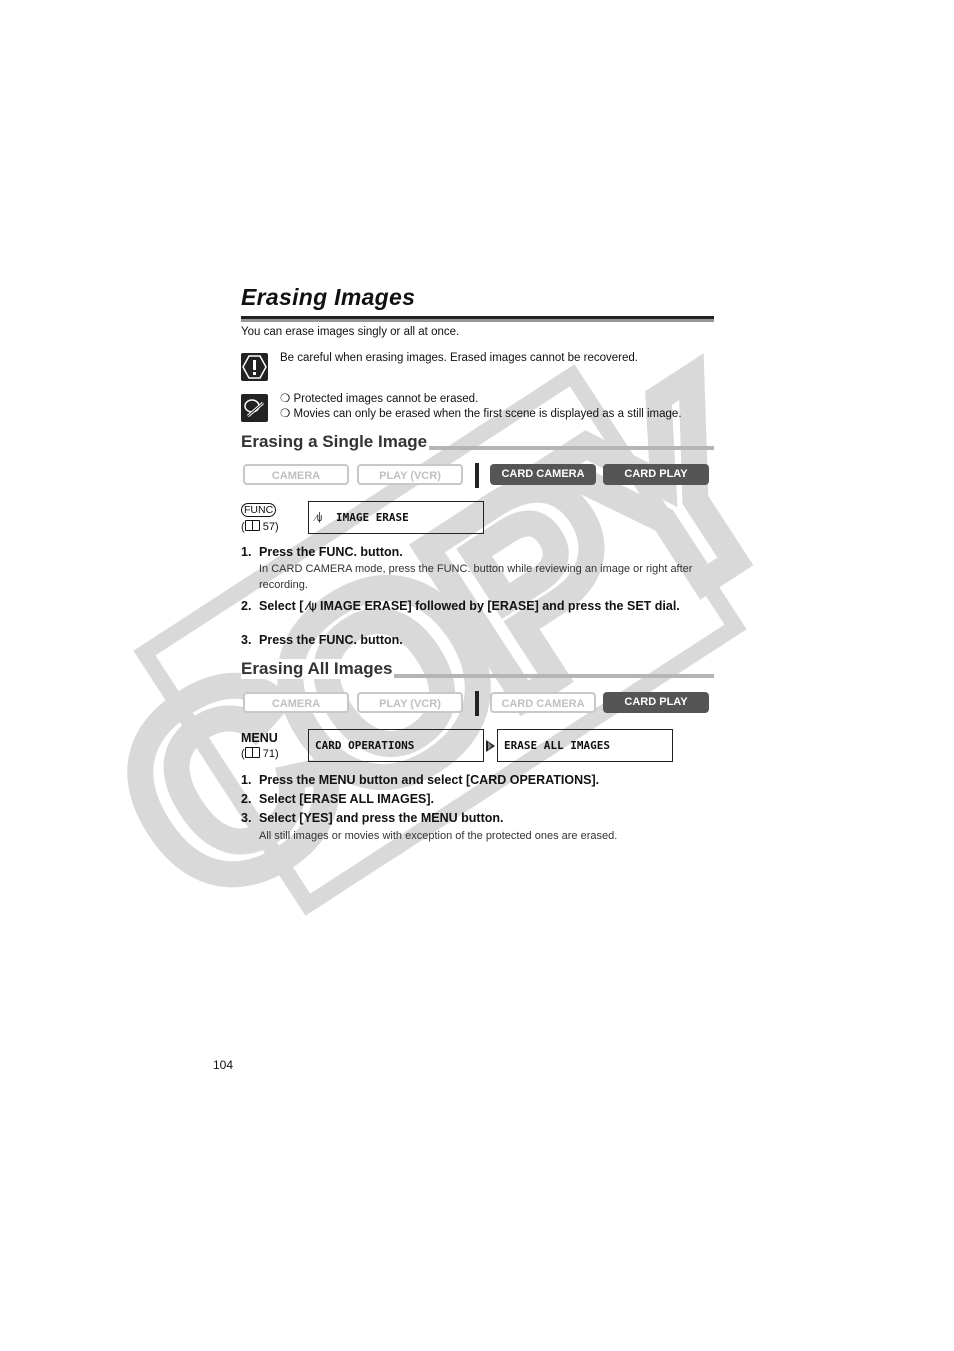  I want to click on lcd-card-operations: CARD OPERATIONS, so click(396, 745).